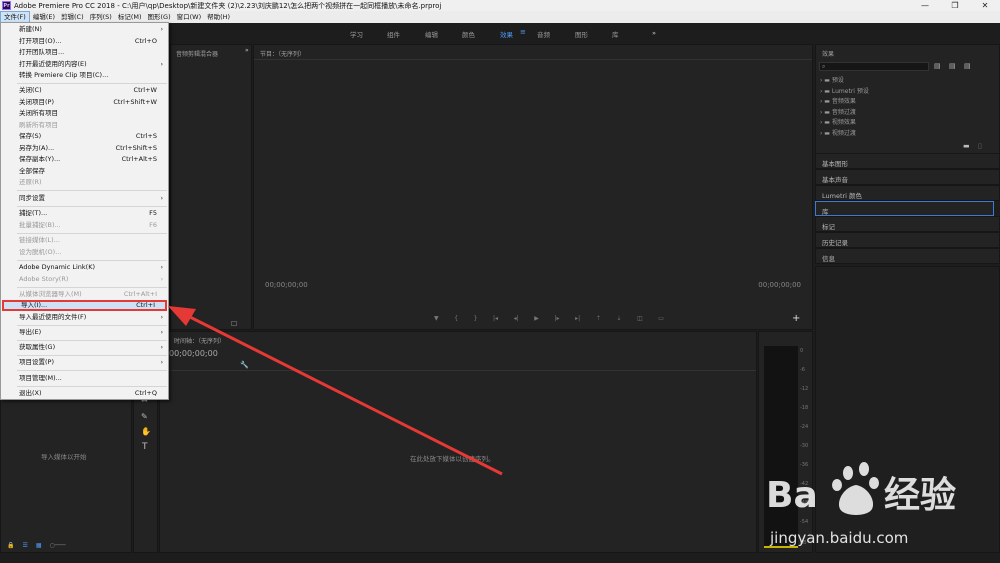 This screenshot has width=1000, height=563. I want to click on effects-folder-item: › ▬ 音频过渡, so click(844, 113).